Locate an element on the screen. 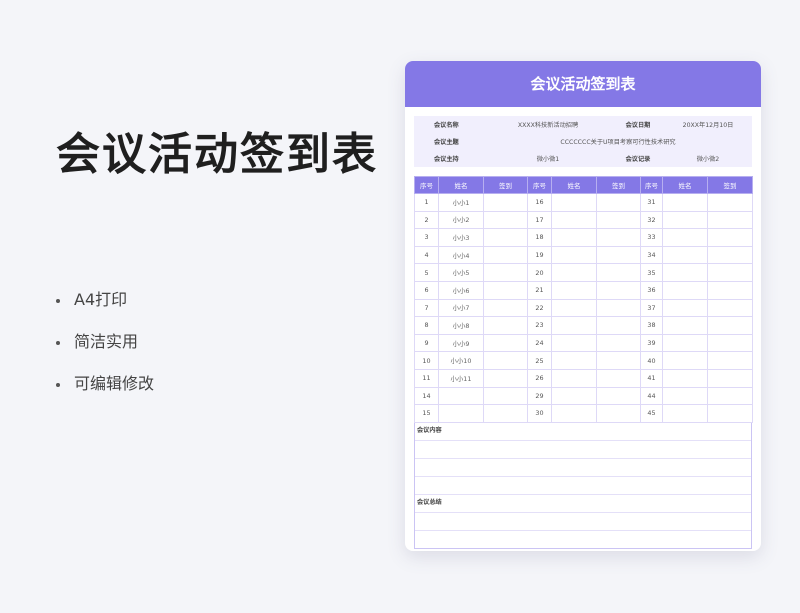 Image resolution: width=800 pixels, height=613 pixels. table-row: 6 小小6 21 36 is located at coordinates (583, 290).